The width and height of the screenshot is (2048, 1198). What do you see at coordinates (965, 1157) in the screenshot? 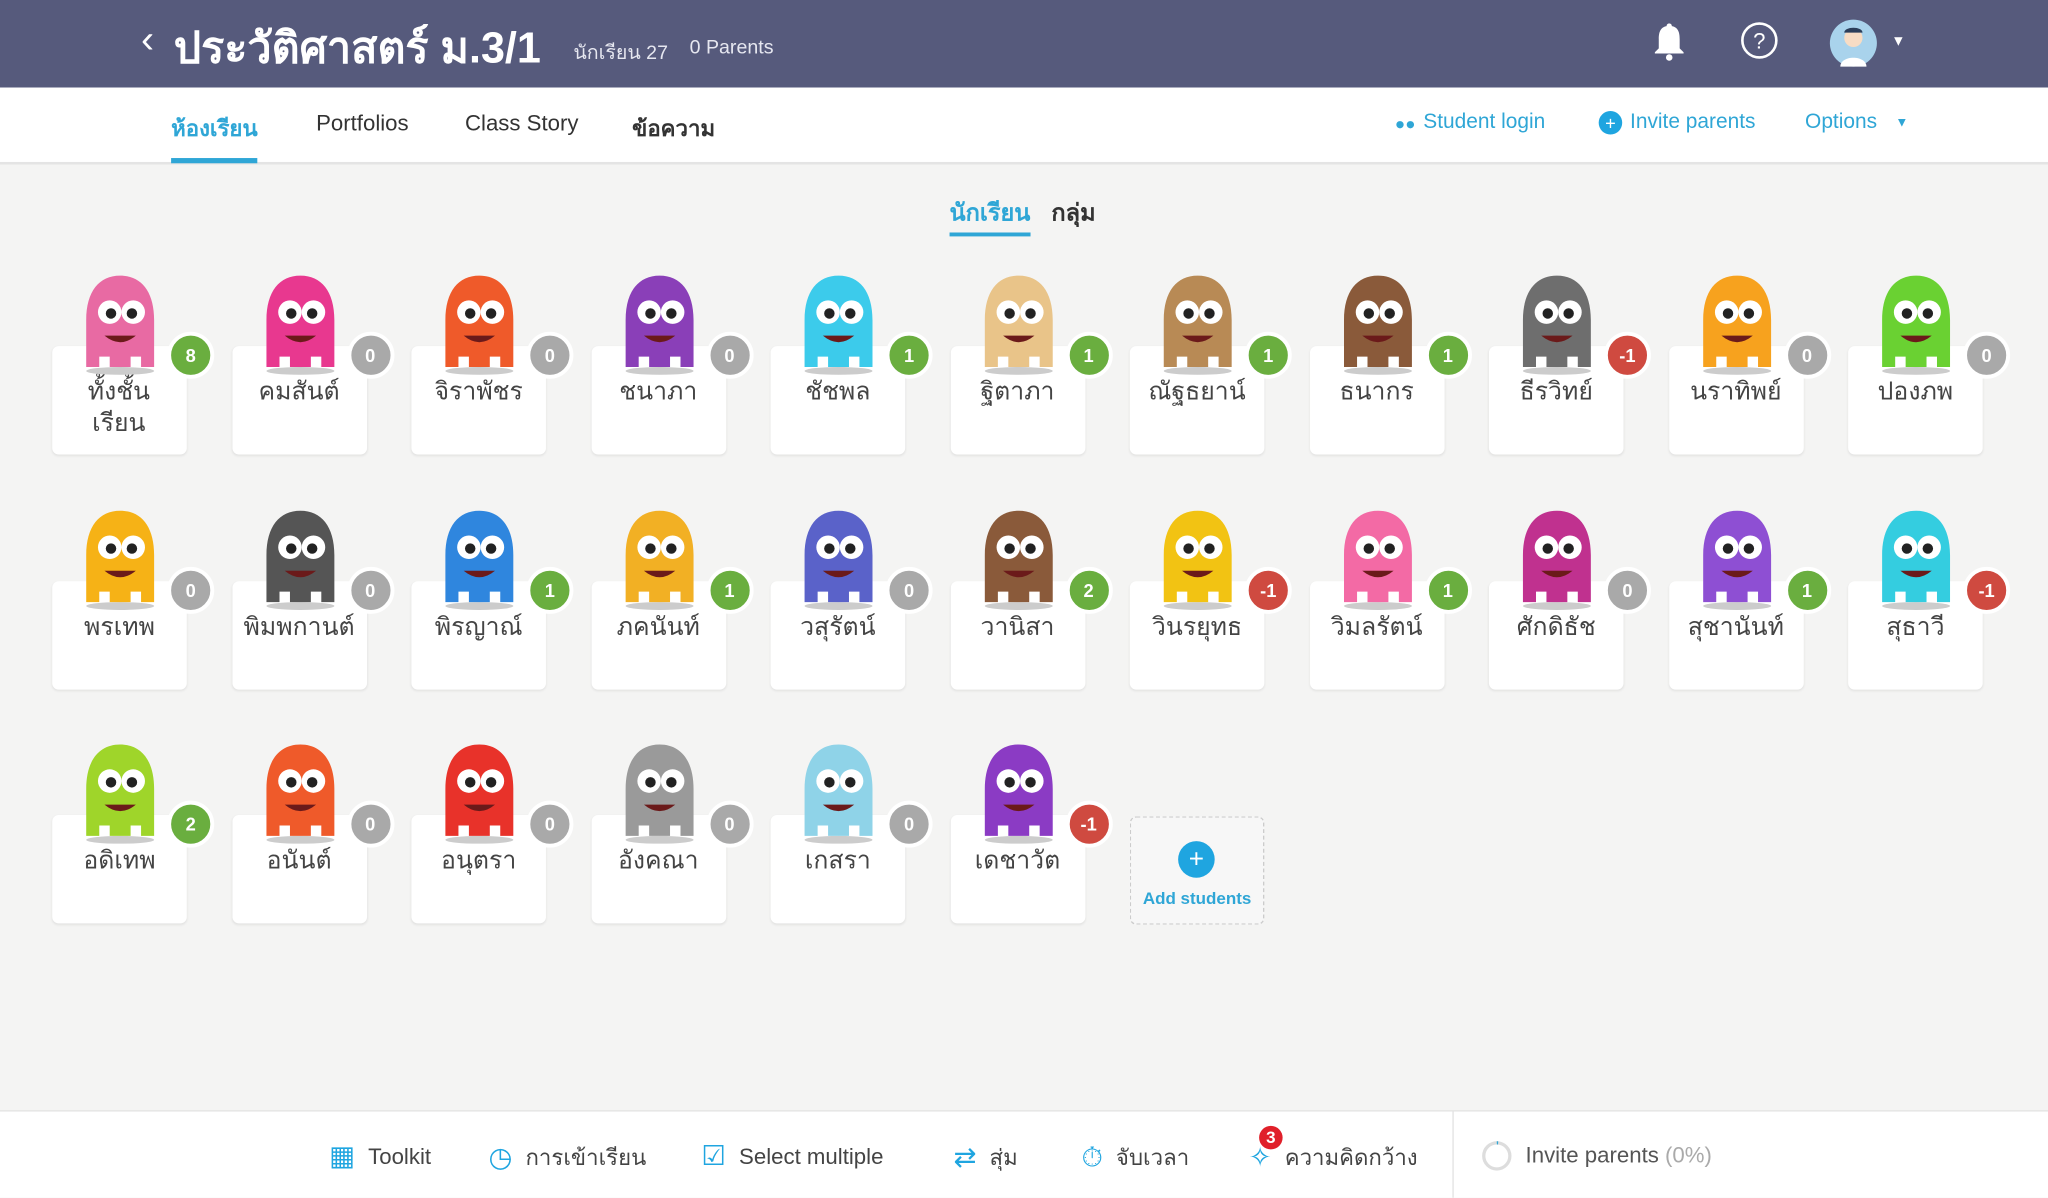
I see `shuffle-icon: ⇄` at bounding box center [965, 1157].